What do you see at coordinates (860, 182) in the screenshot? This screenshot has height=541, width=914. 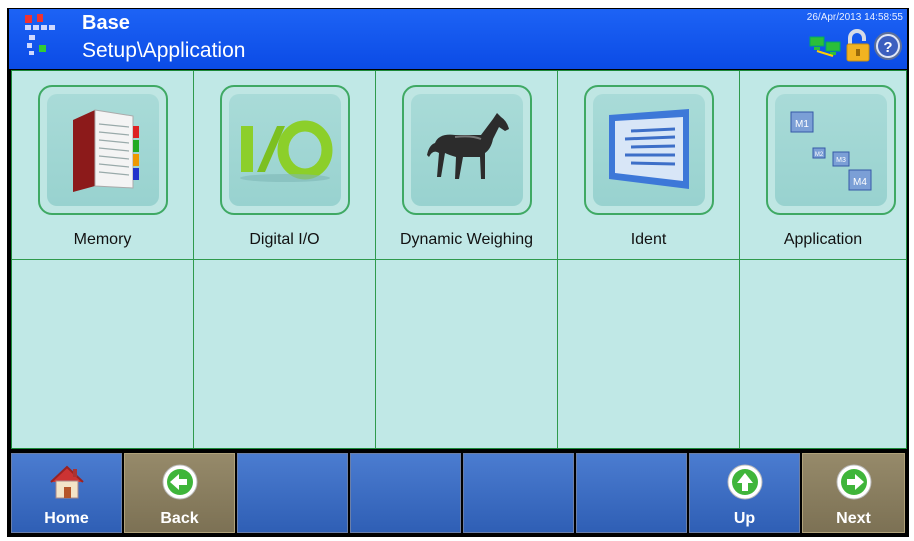 I see `svg-text: M4` at bounding box center [860, 182].